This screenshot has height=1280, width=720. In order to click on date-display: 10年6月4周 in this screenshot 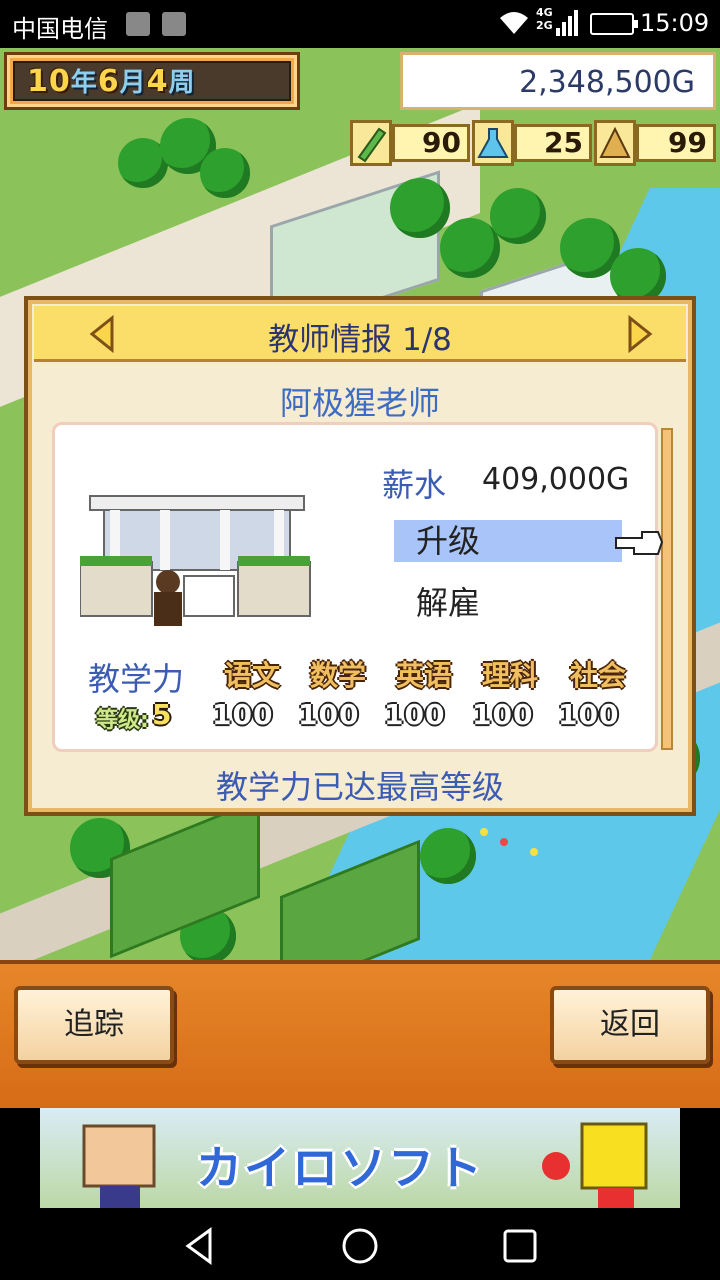, I will do `click(152, 81)`.